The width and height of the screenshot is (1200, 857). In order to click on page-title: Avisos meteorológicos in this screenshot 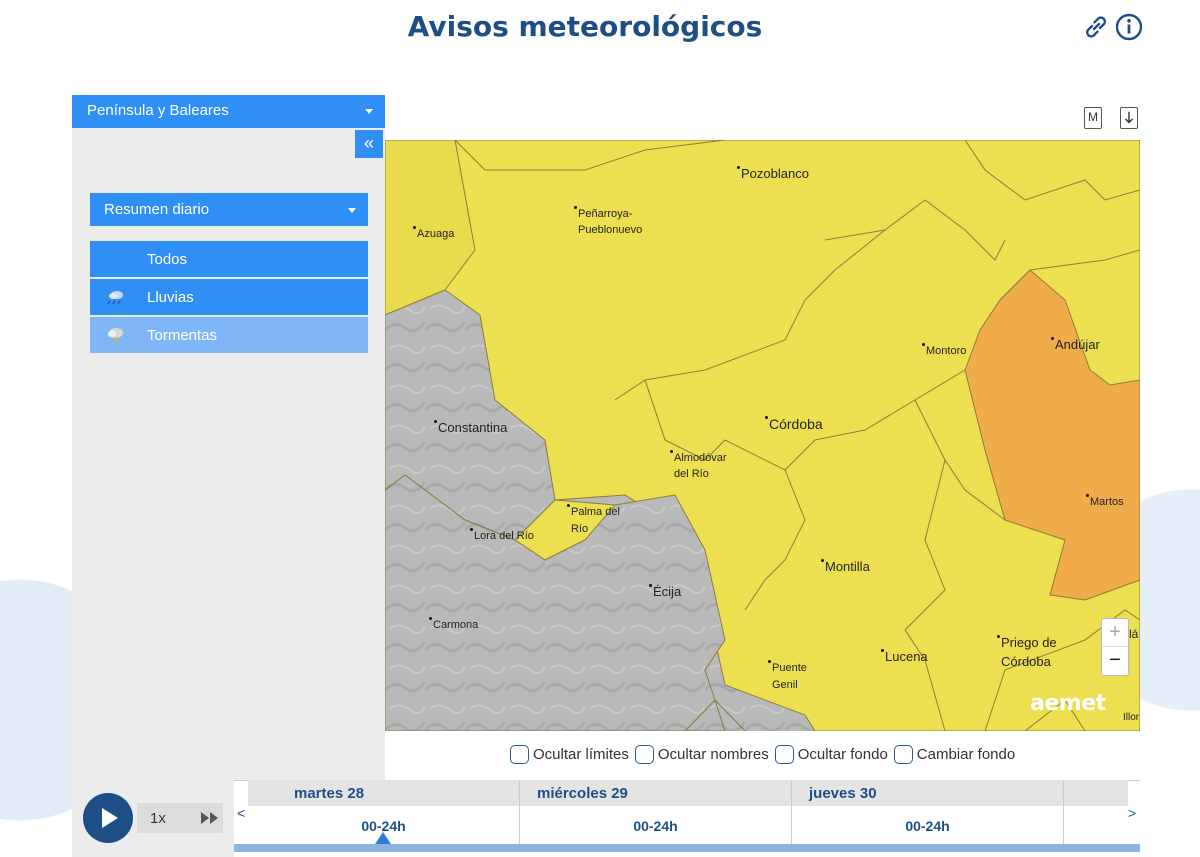, I will do `click(585, 26)`.